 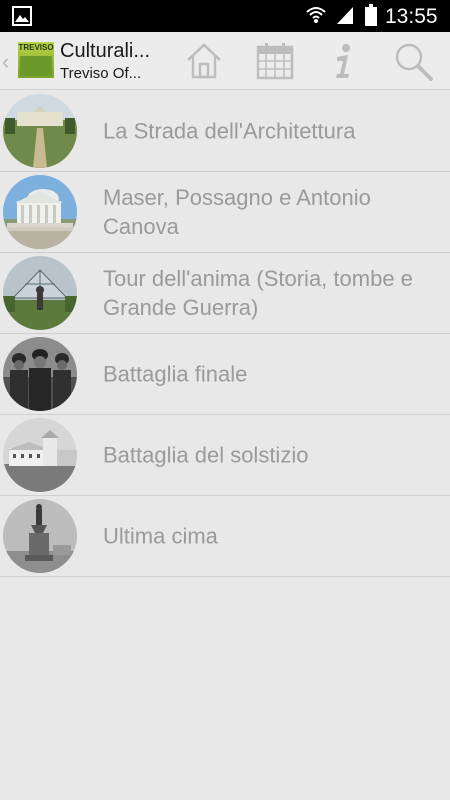 I want to click on picture-icon, so click(x=22, y=16).